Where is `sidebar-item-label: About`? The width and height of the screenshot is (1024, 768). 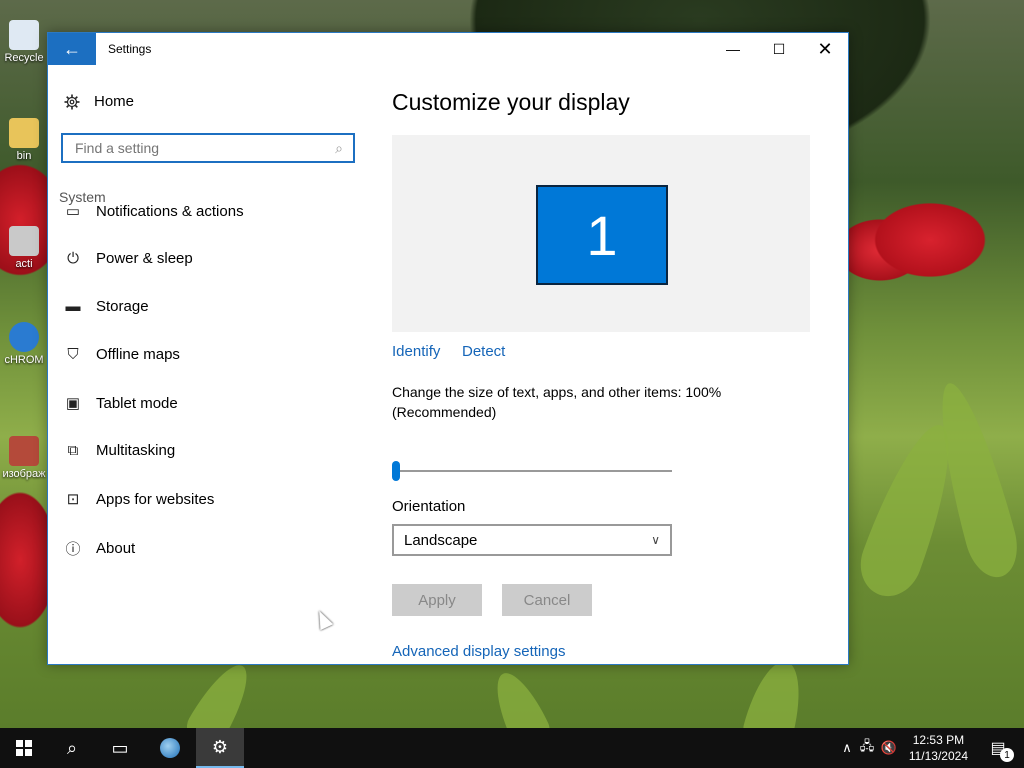 sidebar-item-label: About is located at coordinates (116, 548).